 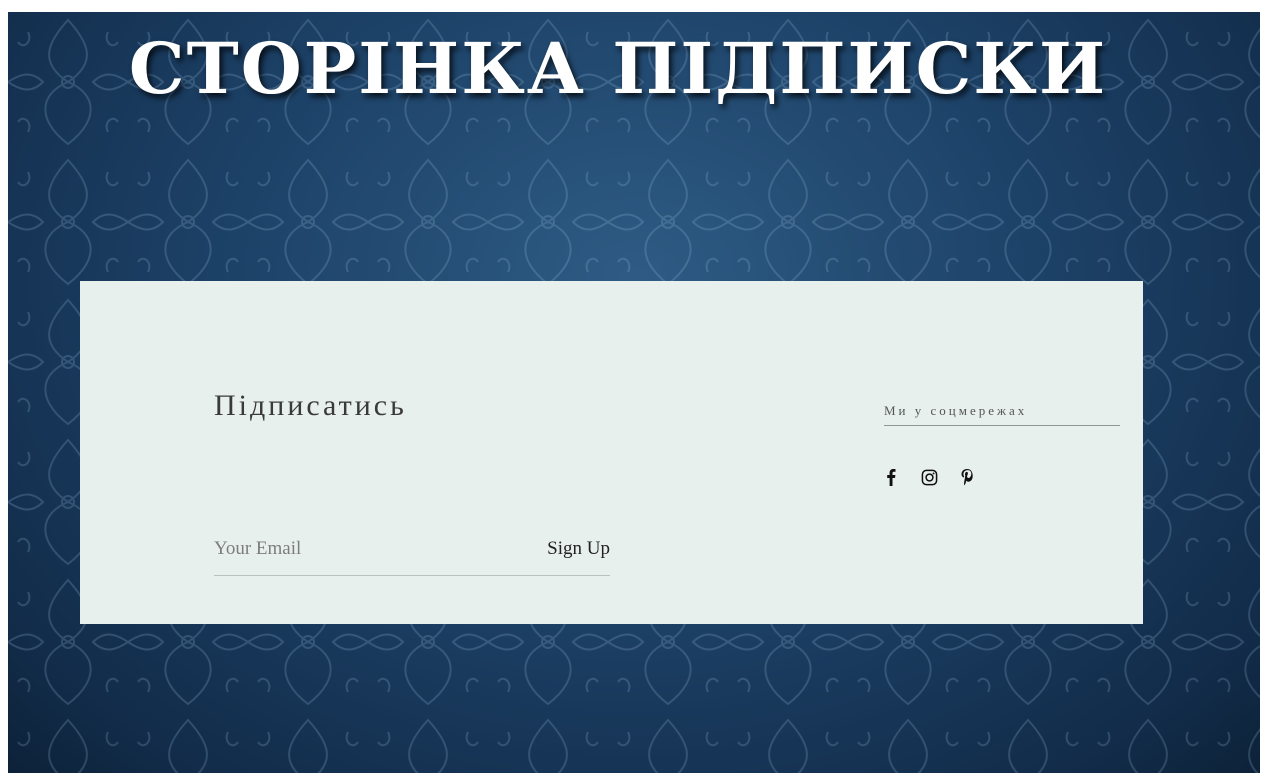 What do you see at coordinates (618, 68) in the screenshot?
I see `slide-title: СТОРІНКА ПІДПИСКИ` at bounding box center [618, 68].